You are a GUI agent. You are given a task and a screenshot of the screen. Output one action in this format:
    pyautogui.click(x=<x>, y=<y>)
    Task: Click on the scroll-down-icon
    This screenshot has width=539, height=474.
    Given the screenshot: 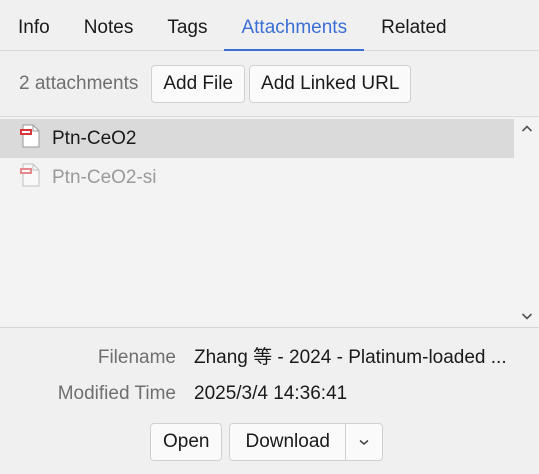 What is the action you would take?
    pyautogui.click(x=527, y=315)
    